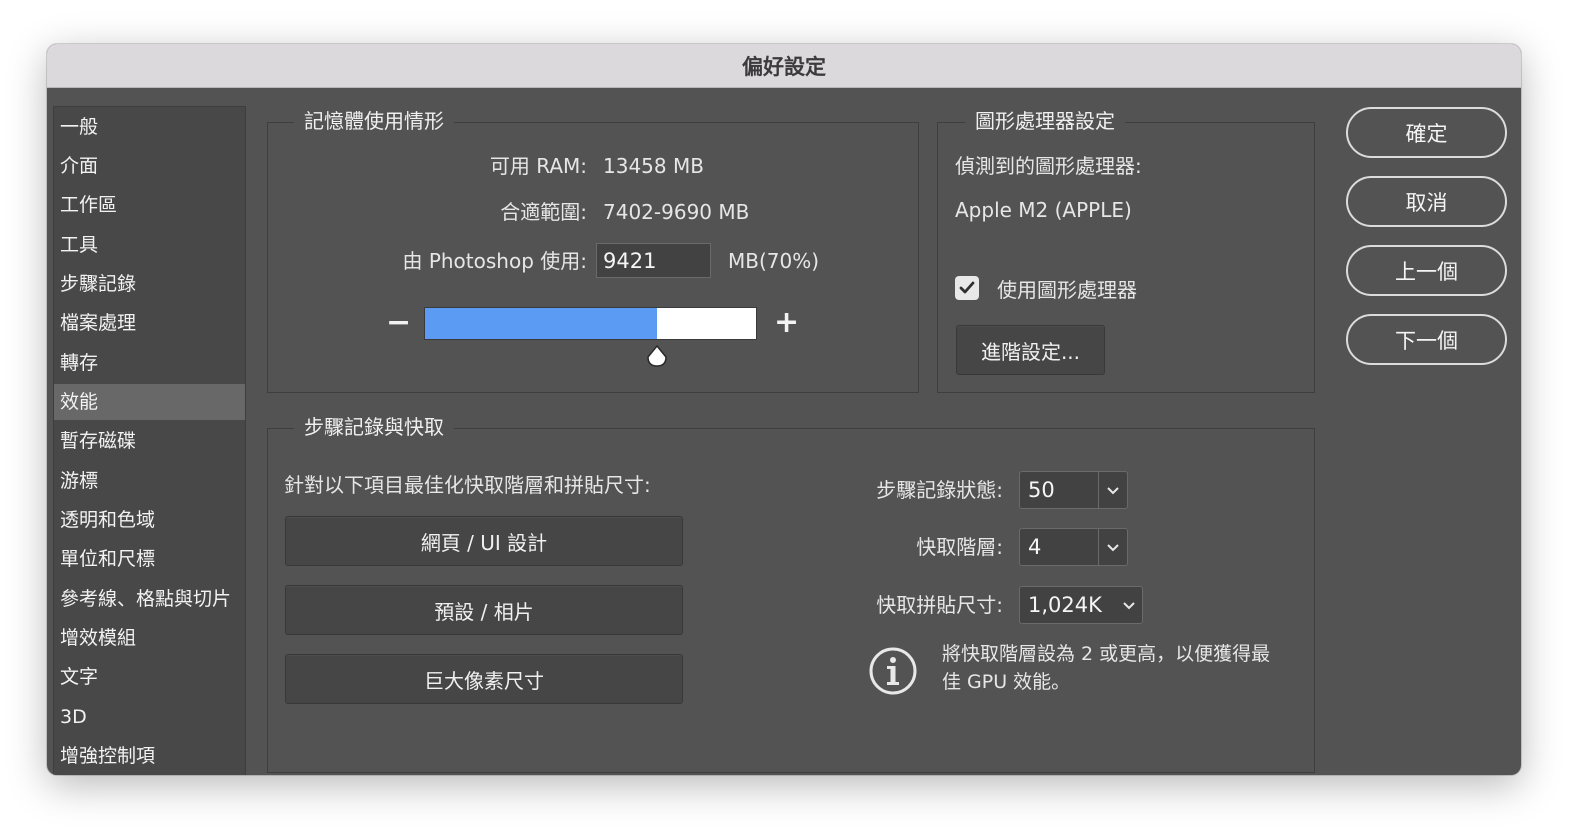  Describe the element at coordinates (1073, 490) in the screenshot. I see `history-states-select: 50` at that location.